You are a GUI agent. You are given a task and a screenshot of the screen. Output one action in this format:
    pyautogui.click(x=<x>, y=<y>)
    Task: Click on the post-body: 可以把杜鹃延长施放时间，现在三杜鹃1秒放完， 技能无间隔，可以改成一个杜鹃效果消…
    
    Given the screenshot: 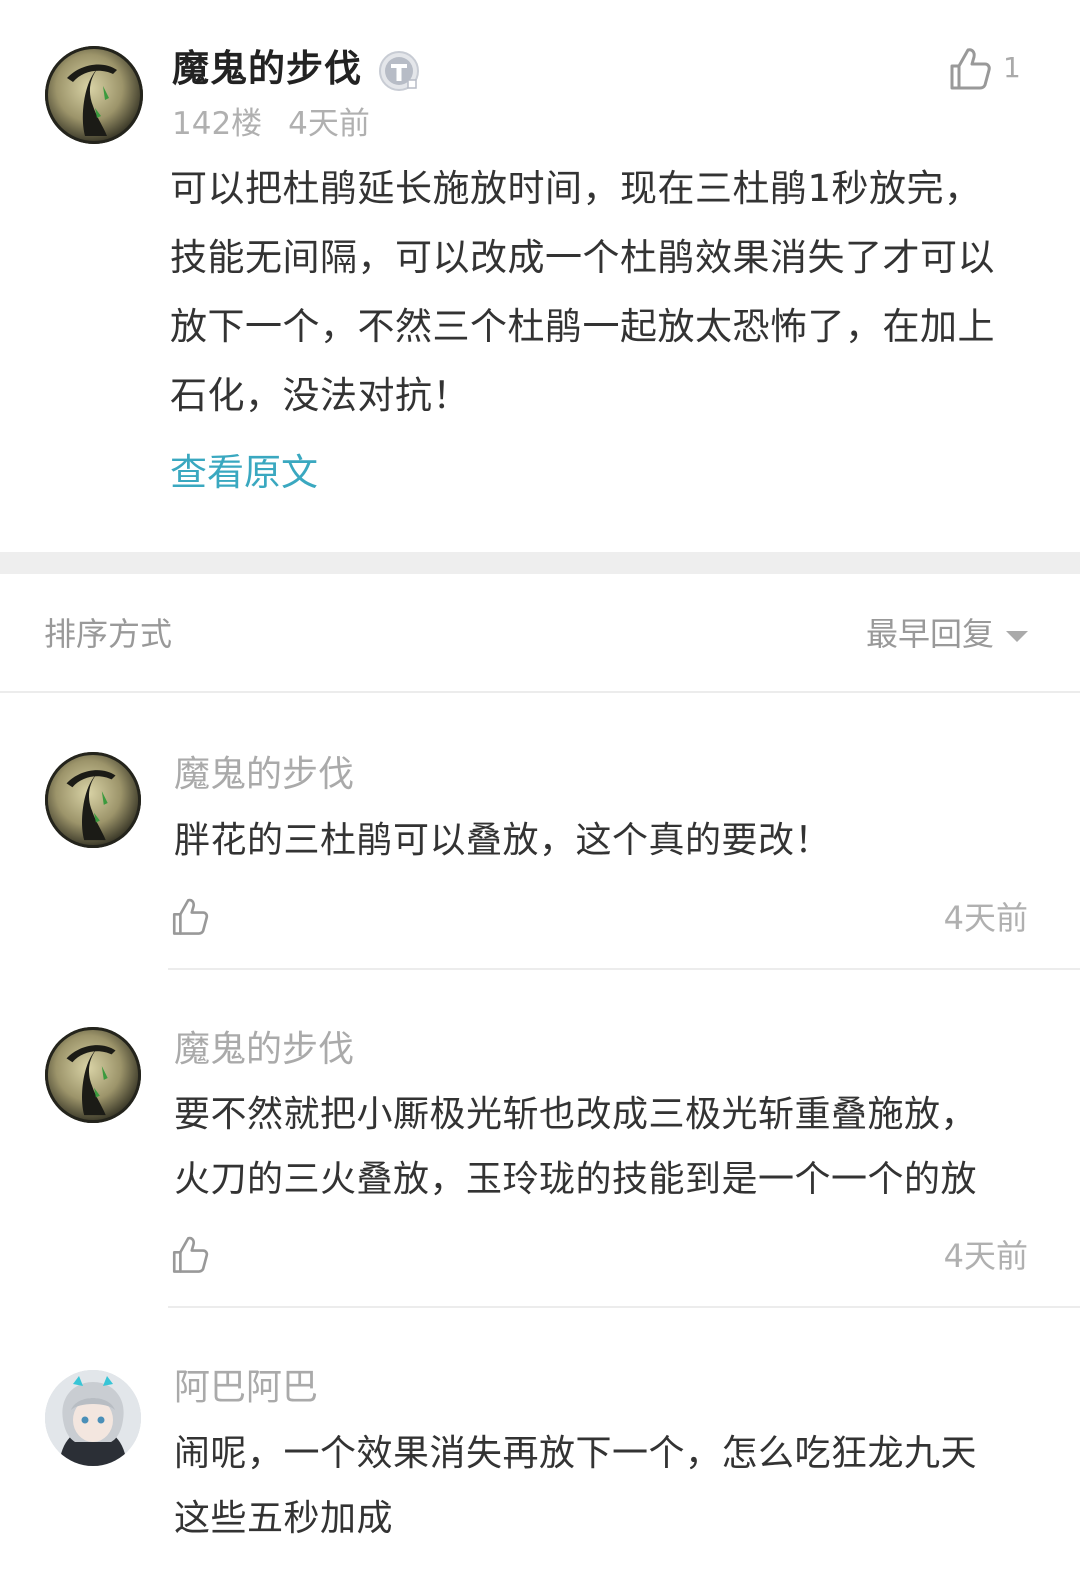 What is the action you would take?
    pyautogui.click(x=605, y=292)
    